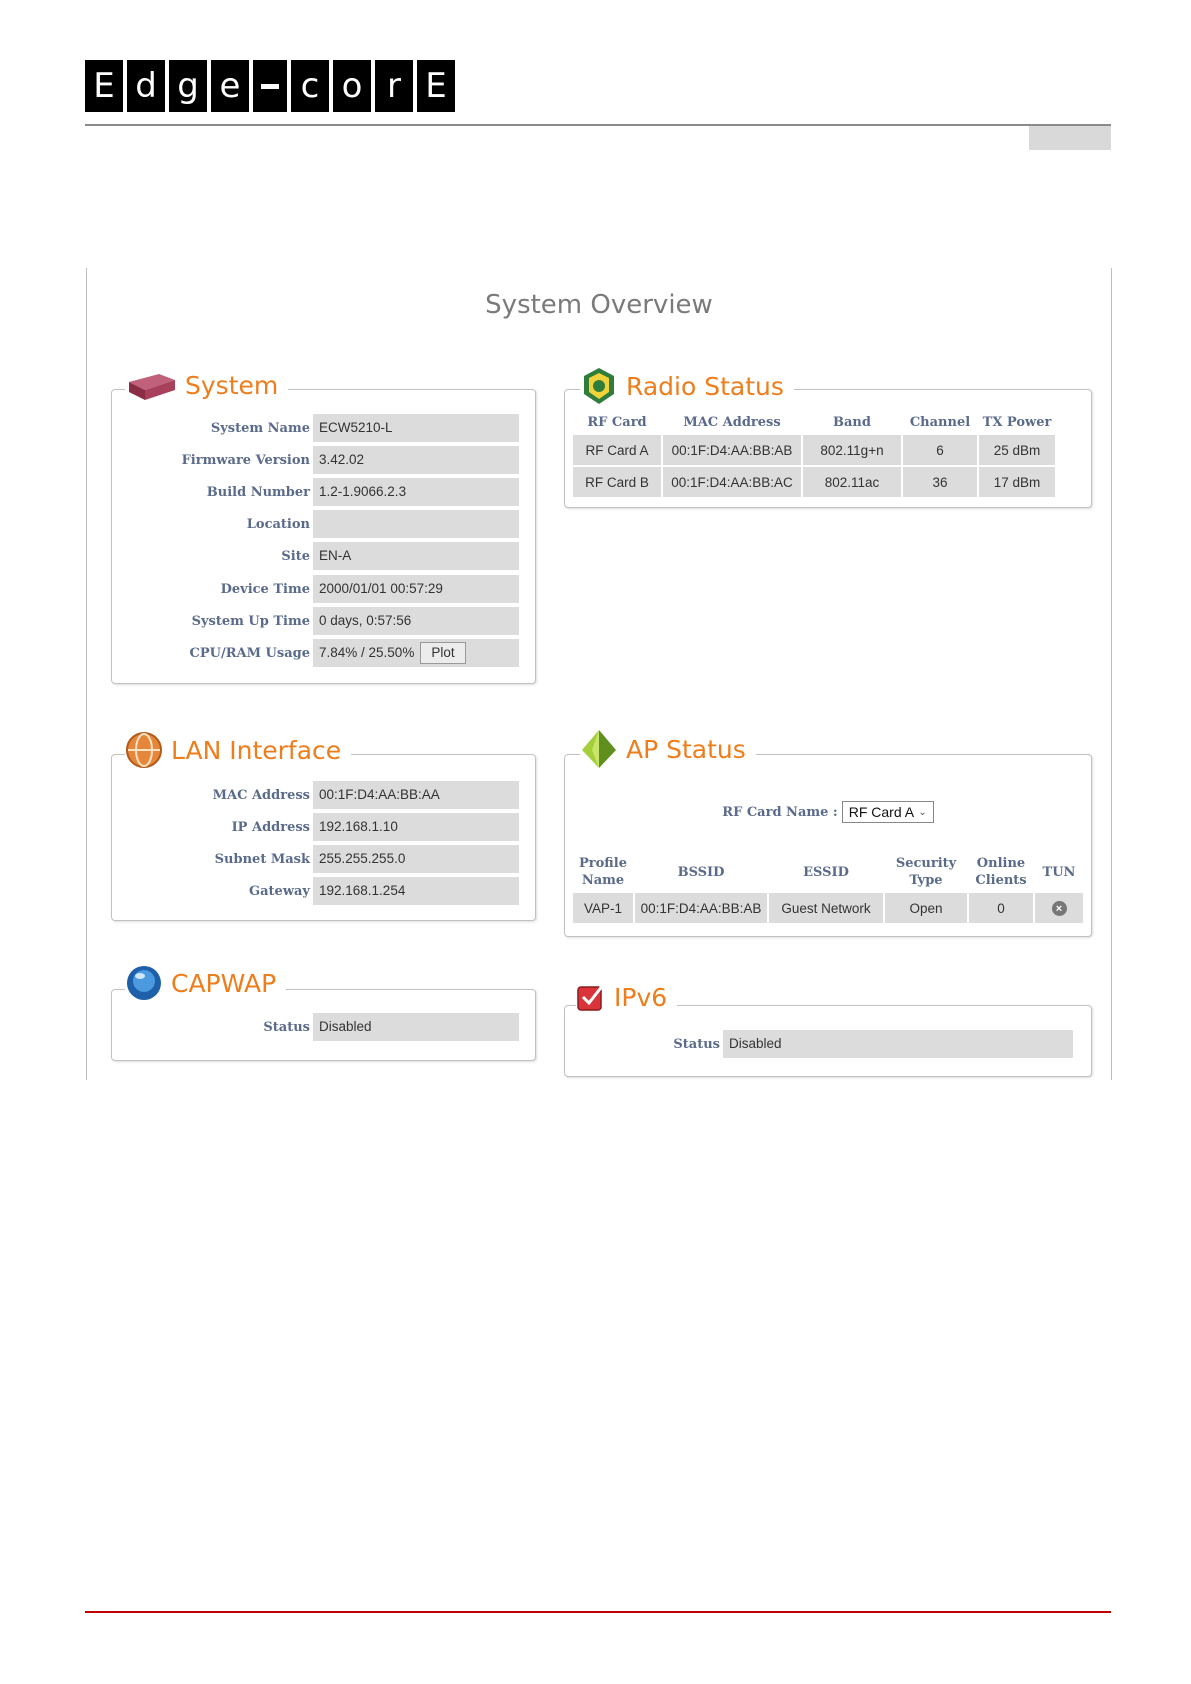 The width and height of the screenshot is (1191, 1684). I want to click on edgecore-logo: E d g e c o r E, so click(272, 86).